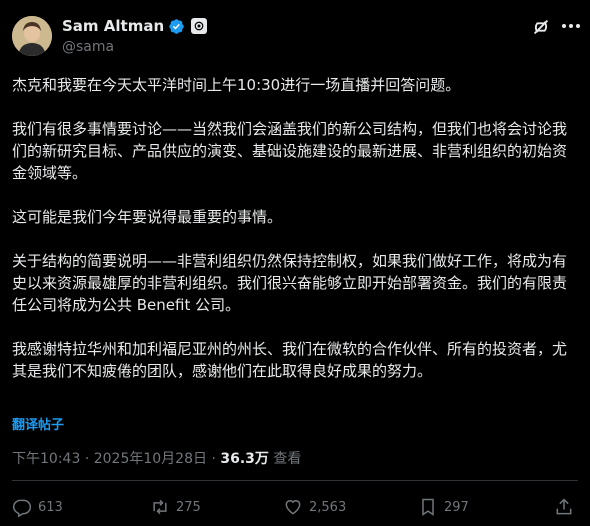 The width and height of the screenshot is (590, 526). I want to click on bookmark-button: 297, so click(443, 507).